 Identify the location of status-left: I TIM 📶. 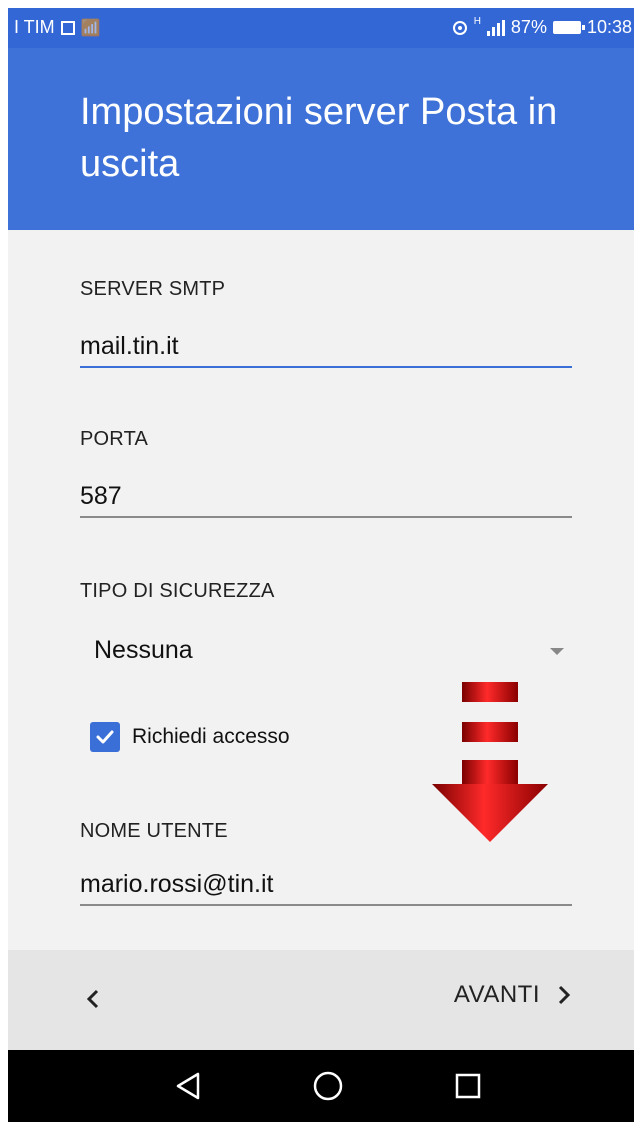
(57, 27).